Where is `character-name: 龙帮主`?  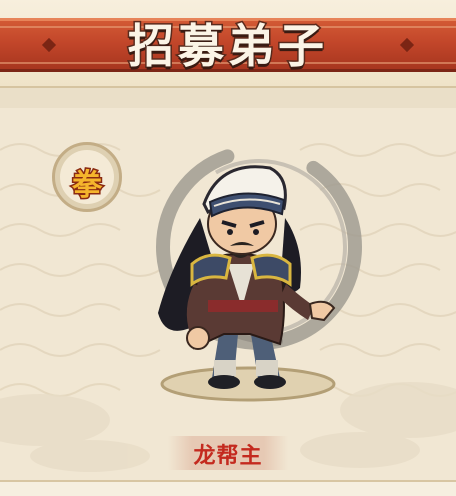 character-name: 龙帮主 is located at coordinates (228, 456).